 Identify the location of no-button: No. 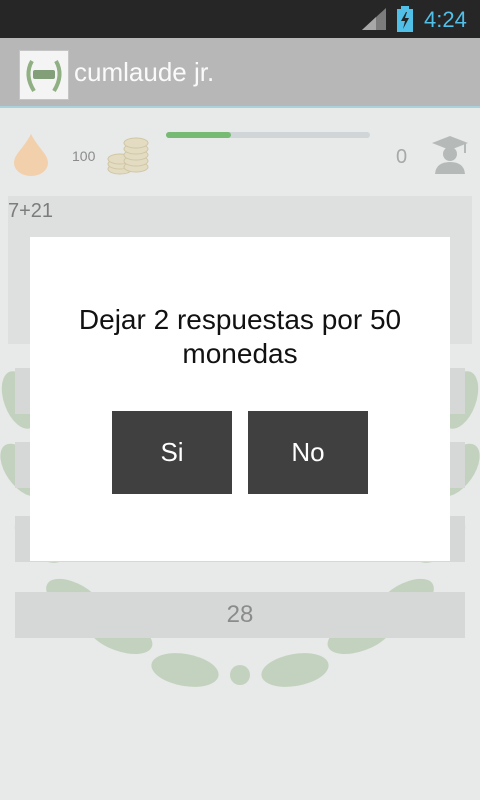
(308, 452).